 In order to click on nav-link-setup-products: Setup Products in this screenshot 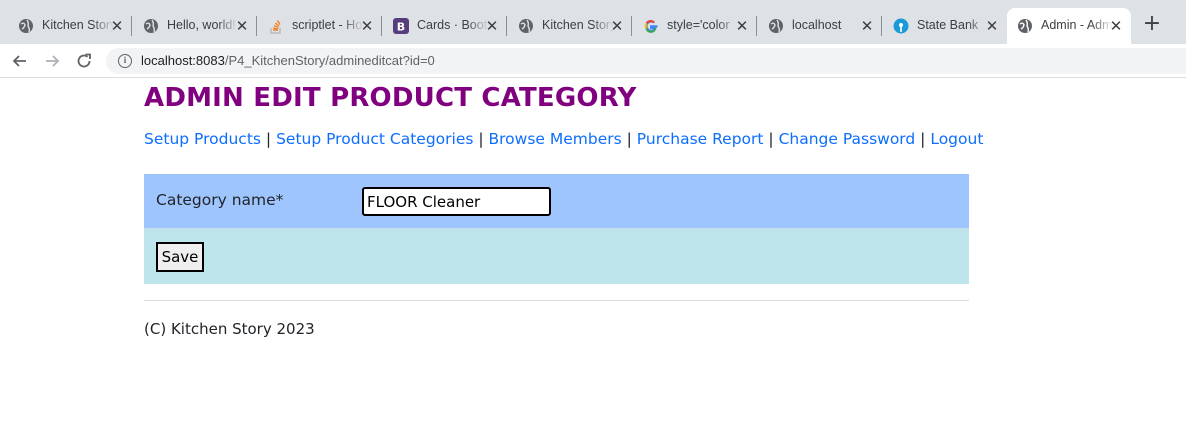, I will do `click(202, 139)`.